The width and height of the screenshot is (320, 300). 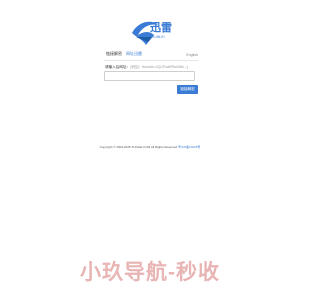 I want to click on tab-bar: 链接解密 网址迅雷 English, so click(x=151, y=53).